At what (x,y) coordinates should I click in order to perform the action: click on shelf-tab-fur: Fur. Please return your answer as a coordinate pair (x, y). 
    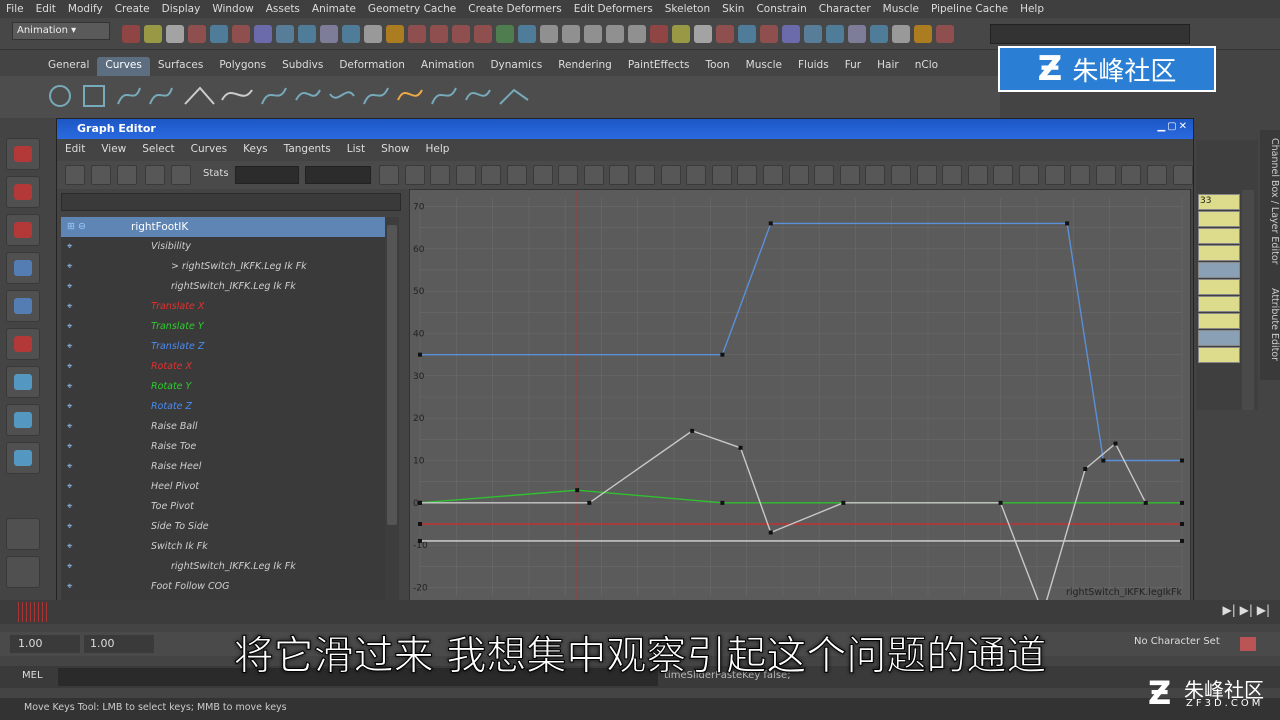
    Looking at the image, I should click on (853, 66).